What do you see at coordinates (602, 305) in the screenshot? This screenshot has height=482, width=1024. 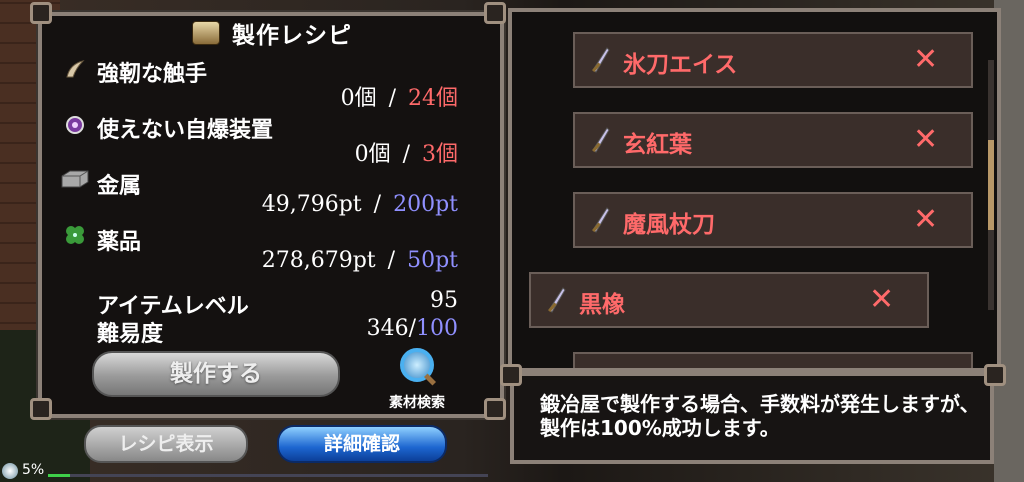 I see `item-name: 黒橡` at bounding box center [602, 305].